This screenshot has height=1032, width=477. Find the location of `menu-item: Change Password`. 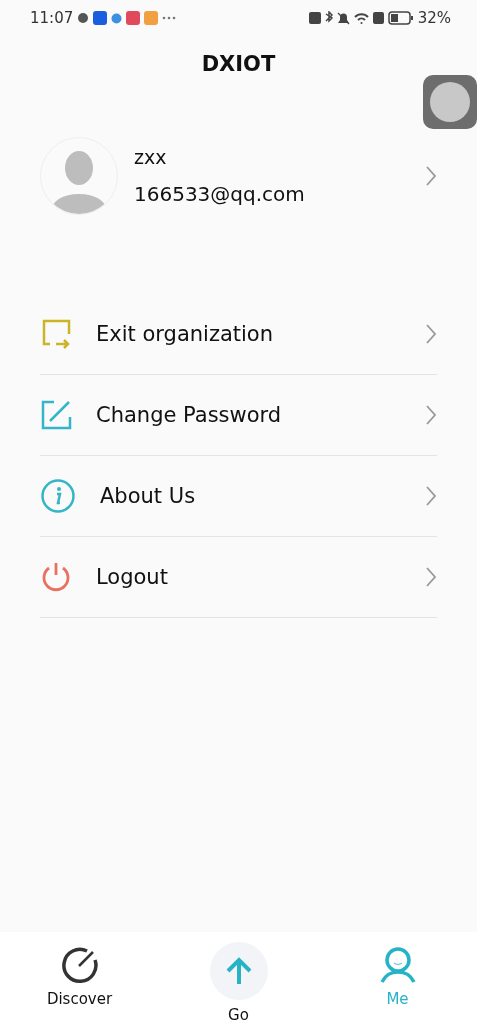

menu-item: Change Password is located at coordinates (238, 415).